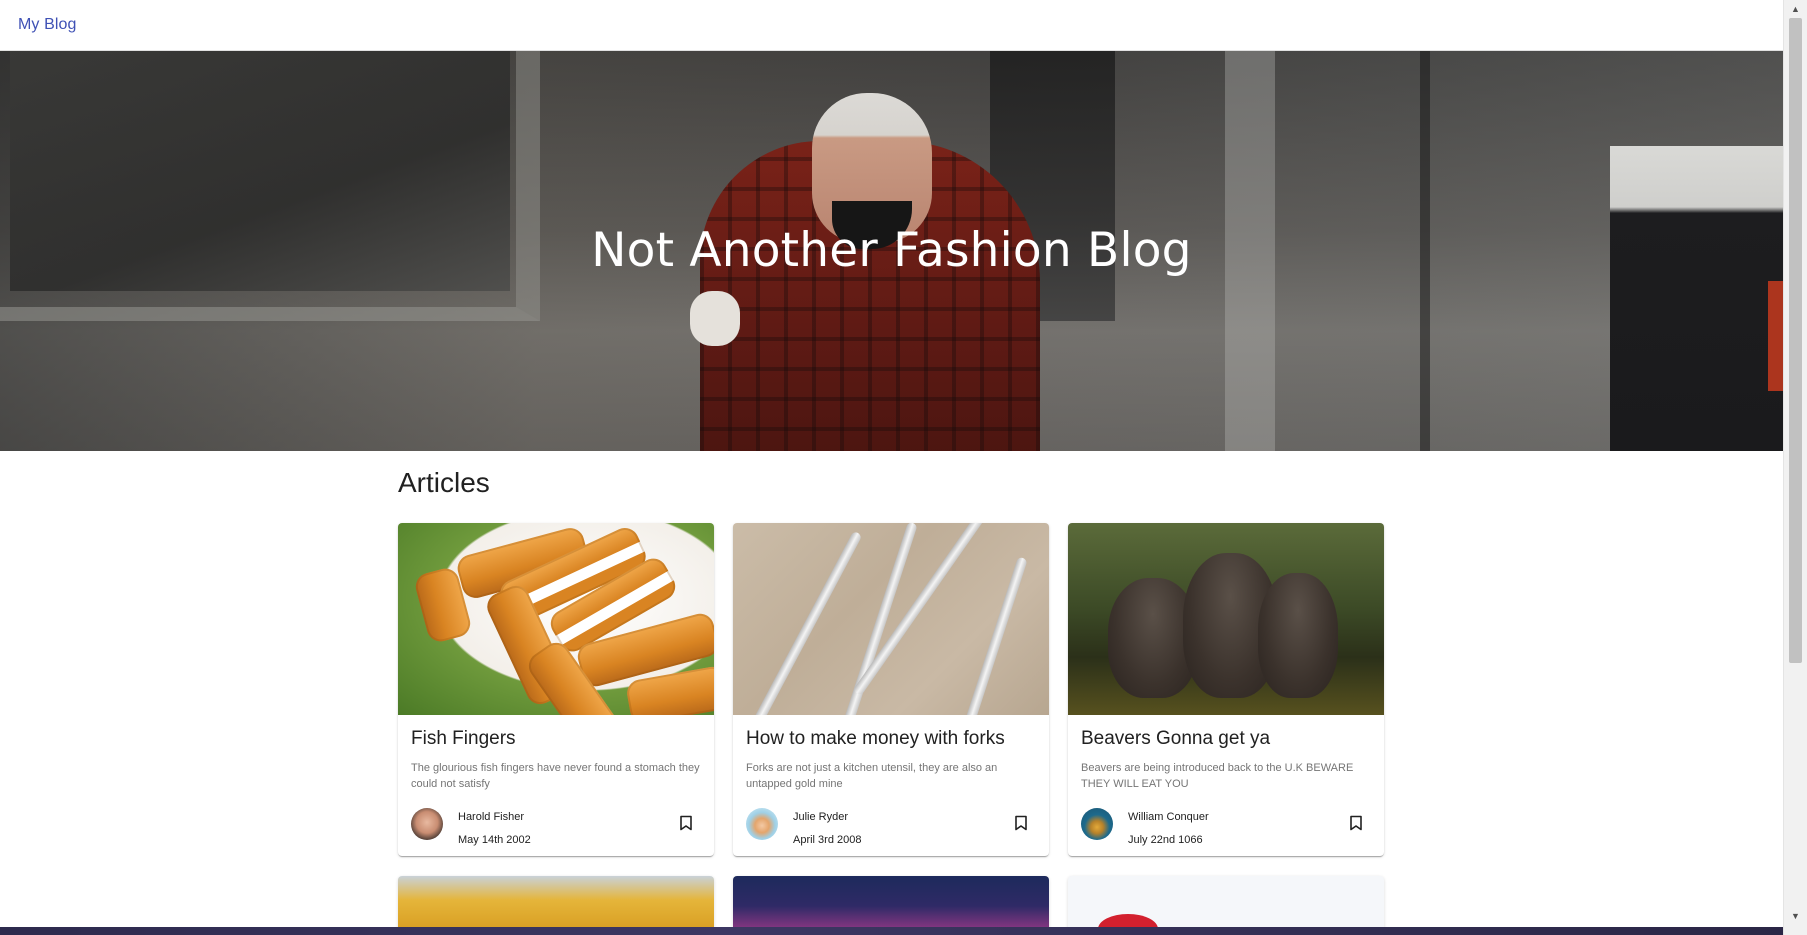 This screenshot has height=935, width=1807. What do you see at coordinates (891, 25) in the screenshot?
I see `app-bar: My Blog` at bounding box center [891, 25].